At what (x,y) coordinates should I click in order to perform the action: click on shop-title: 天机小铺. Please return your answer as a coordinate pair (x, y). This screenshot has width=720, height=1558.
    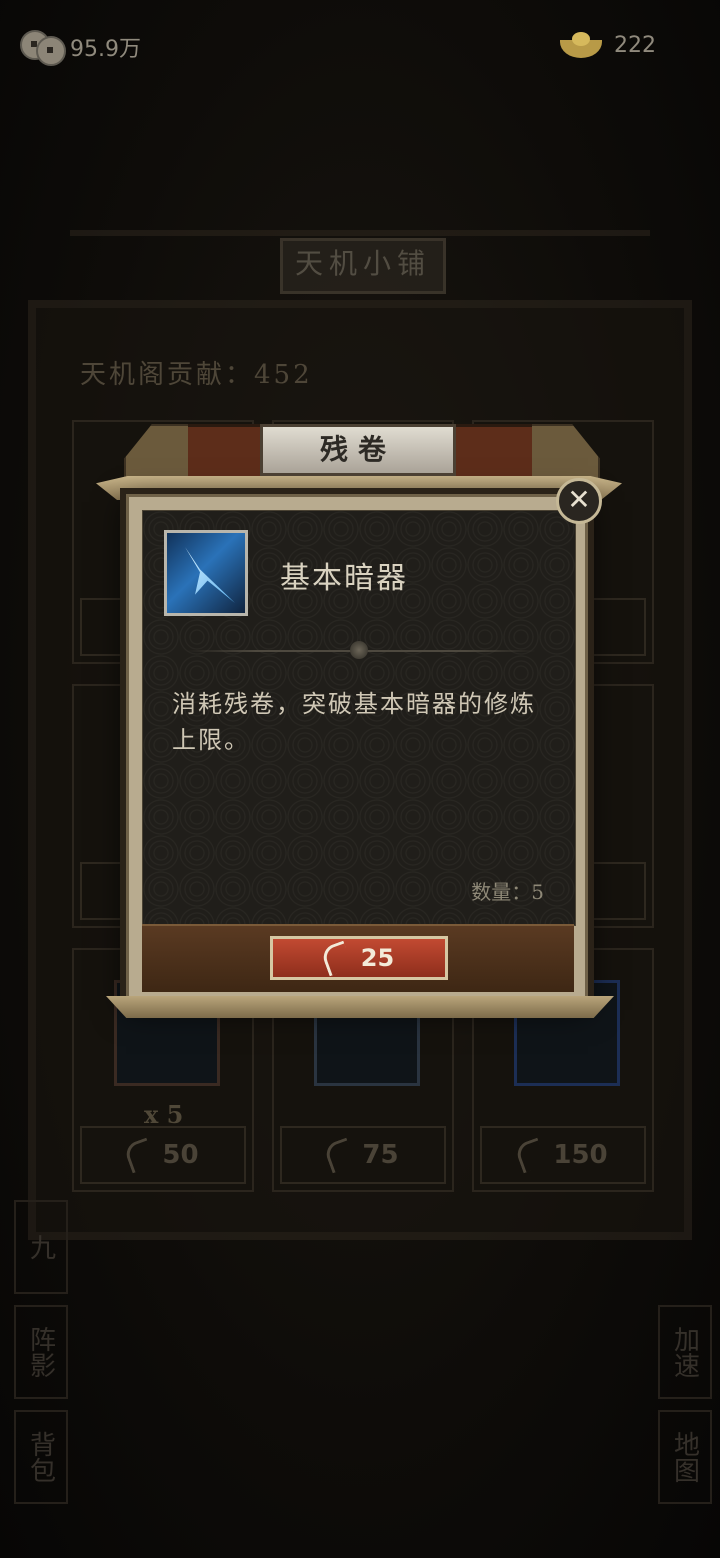
    Looking at the image, I should click on (363, 266).